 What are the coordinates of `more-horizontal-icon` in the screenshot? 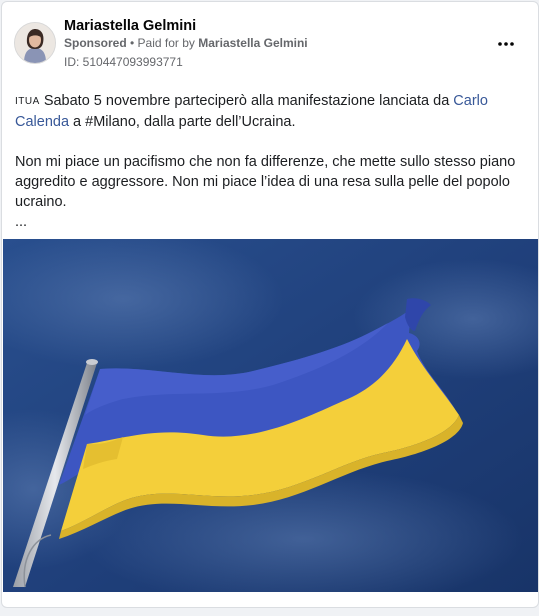 It's located at (506, 44).